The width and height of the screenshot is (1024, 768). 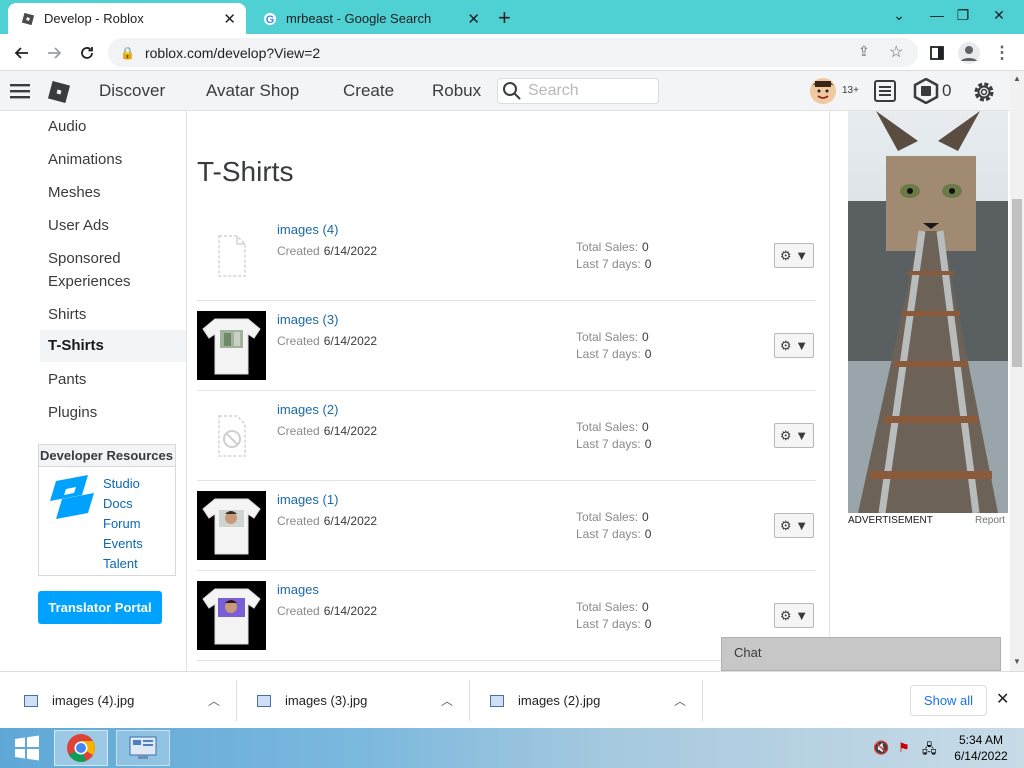 What do you see at coordinates (113, 159) in the screenshot?
I see `sidebar-item-animations: Animations` at bounding box center [113, 159].